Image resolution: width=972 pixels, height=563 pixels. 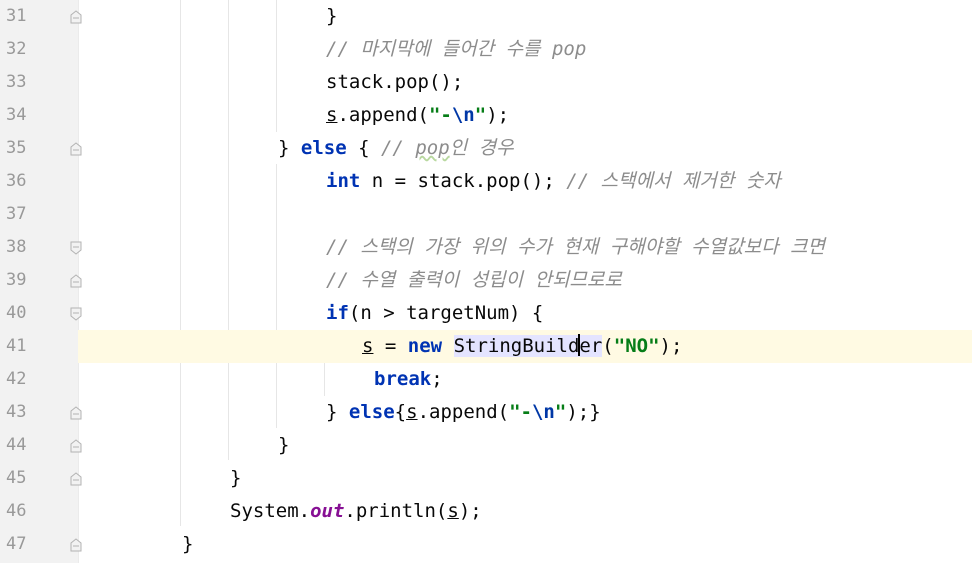 I want to click on code-line: 44 }, so click(x=486, y=445).